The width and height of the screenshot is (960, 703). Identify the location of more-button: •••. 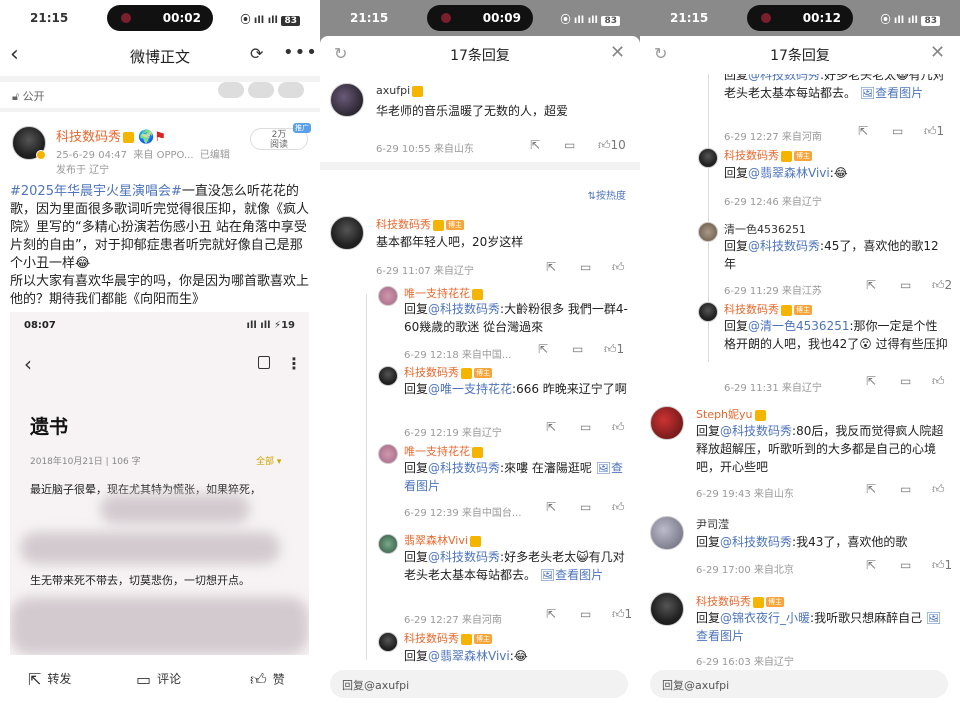
(300, 52).